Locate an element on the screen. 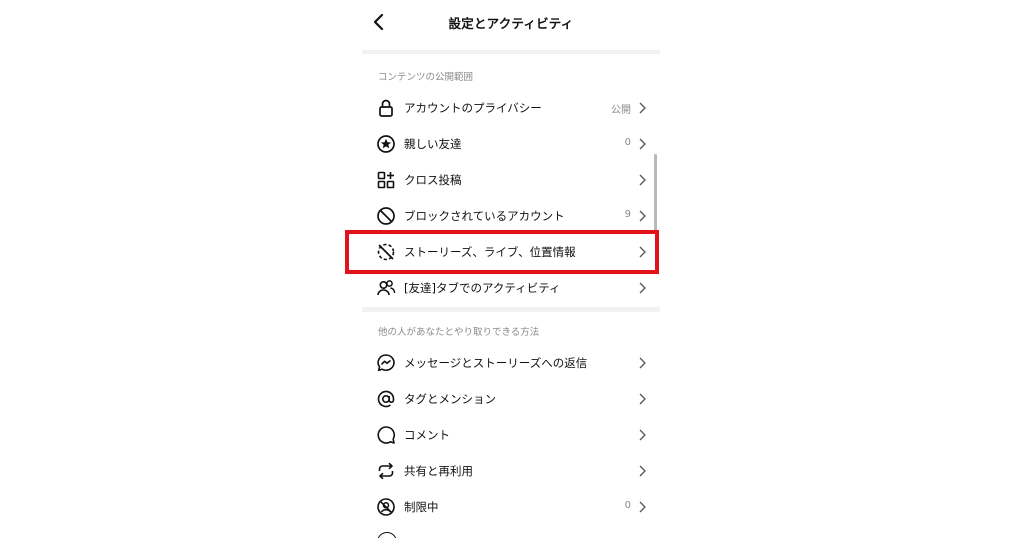 This screenshot has height=538, width=1024. people-icon is located at coordinates (386, 288).